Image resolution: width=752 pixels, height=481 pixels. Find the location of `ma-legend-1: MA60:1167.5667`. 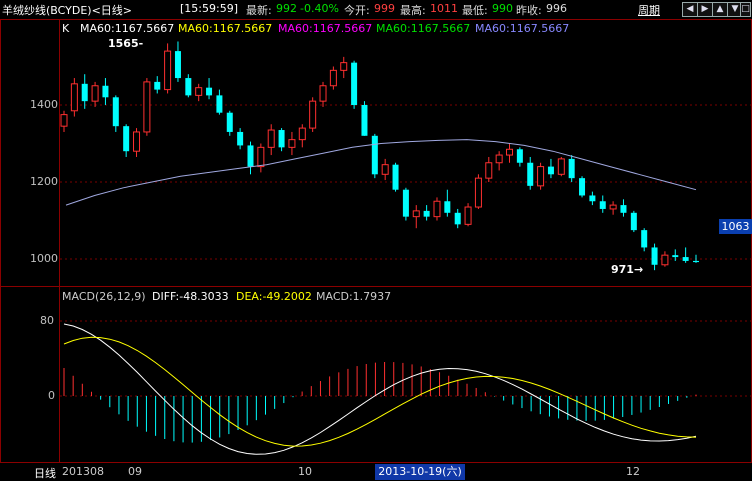

ma-legend-1: MA60:1167.5667 is located at coordinates (127, 28).